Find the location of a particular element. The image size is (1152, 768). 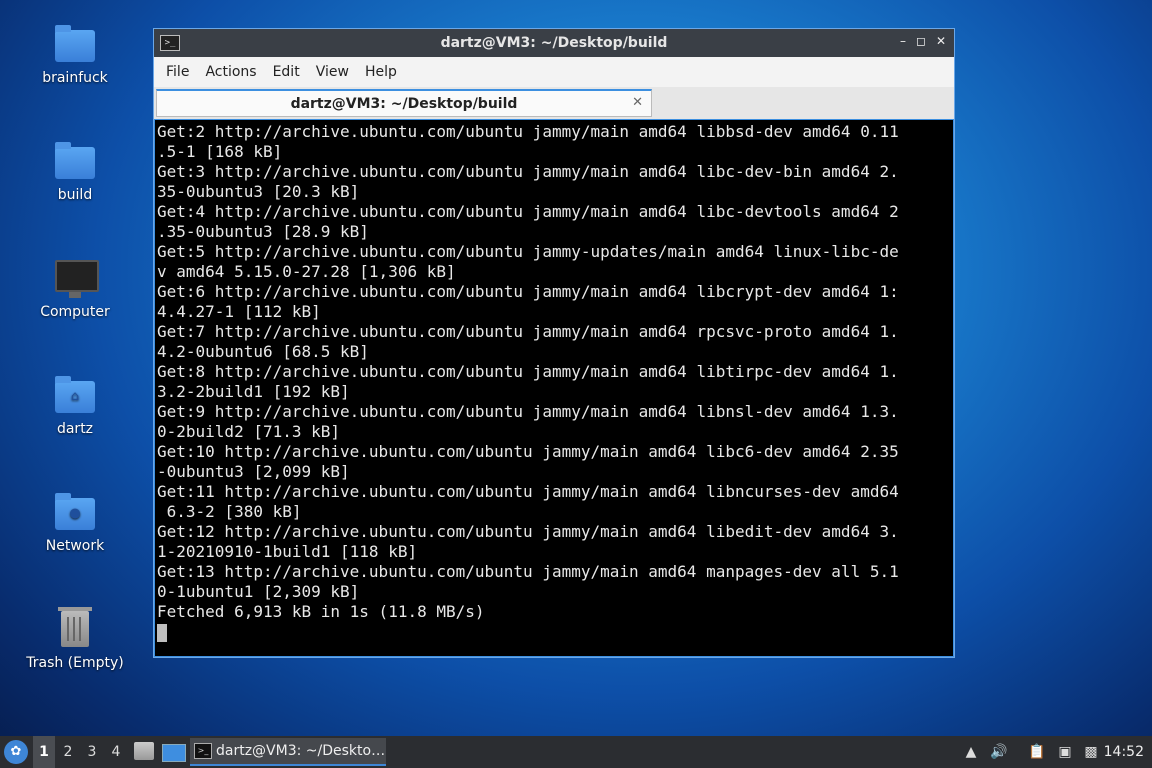

desktop-icon-home: ⌂ dartz is located at coordinates (75, 405).